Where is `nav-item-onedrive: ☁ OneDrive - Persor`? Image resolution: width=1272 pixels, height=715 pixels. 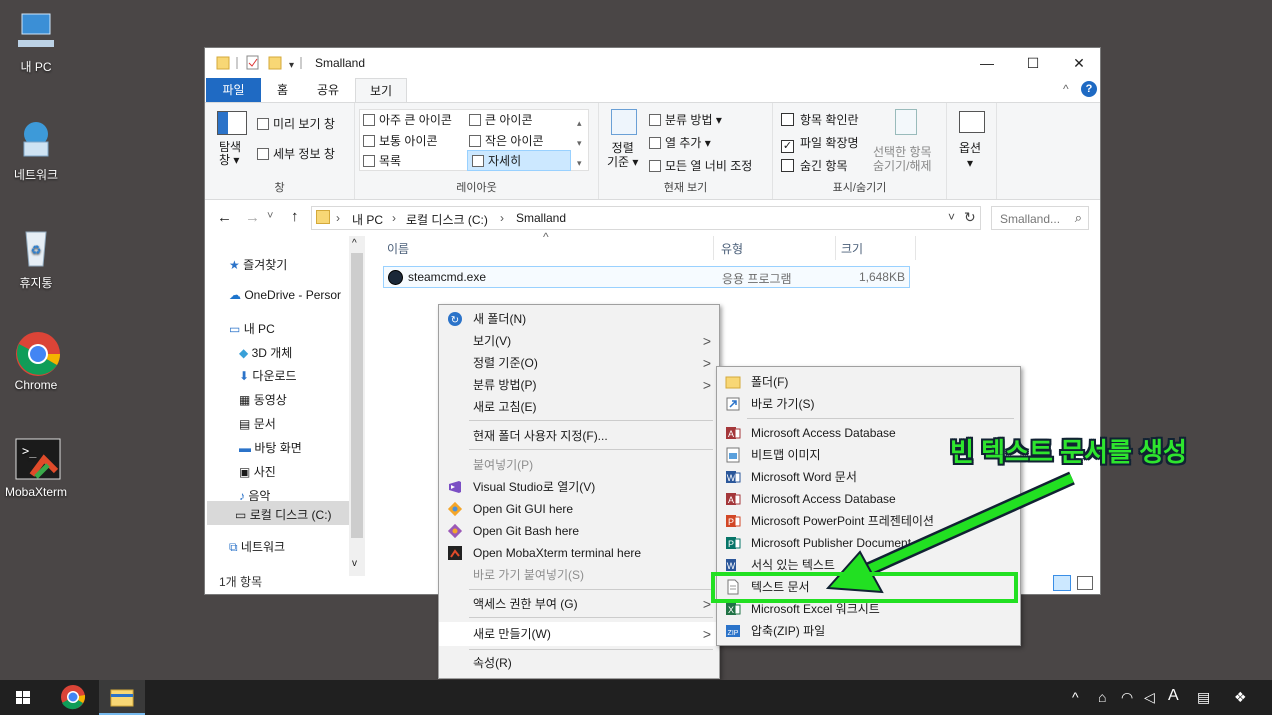
nav-item-onedrive: ☁ OneDrive - Persor is located at coordinates (285, 295).